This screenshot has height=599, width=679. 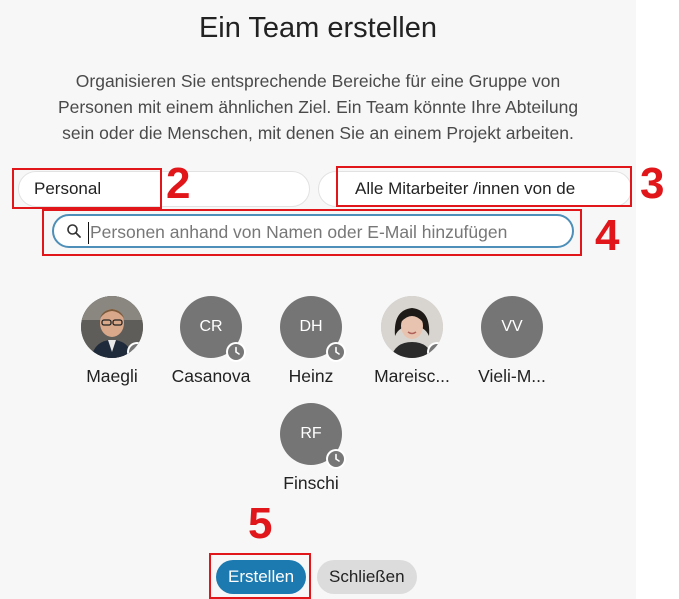 What do you see at coordinates (311, 326) in the screenshot?
I see `avatar-initials: DH` at bounding box center [311, 326].